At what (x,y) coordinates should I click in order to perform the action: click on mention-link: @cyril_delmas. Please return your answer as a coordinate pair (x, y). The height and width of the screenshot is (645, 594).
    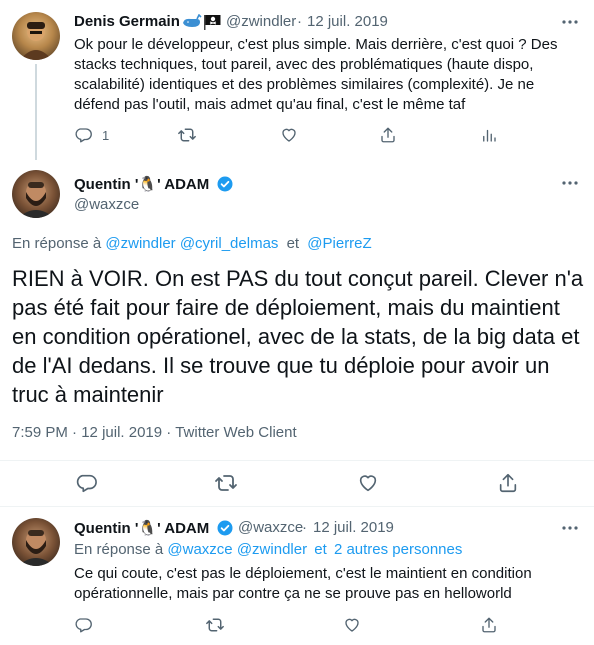
    Looking at the image, I should click on (229, 243).